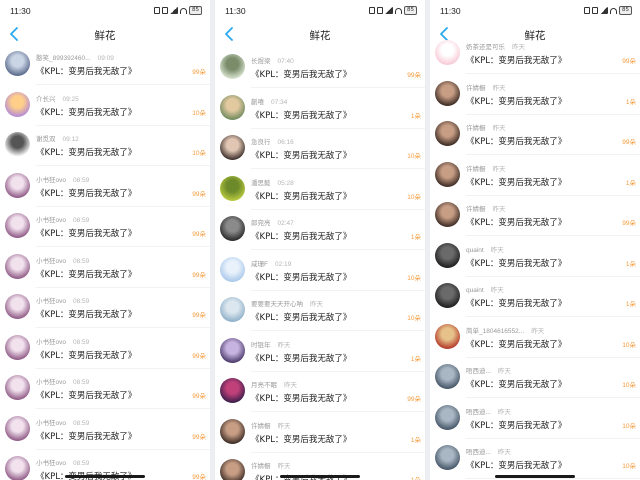  I want to click on list-item: 简单_1804616552... 昨天 《KPL：变男后我无敌了》 10朵, so click(535, 338).